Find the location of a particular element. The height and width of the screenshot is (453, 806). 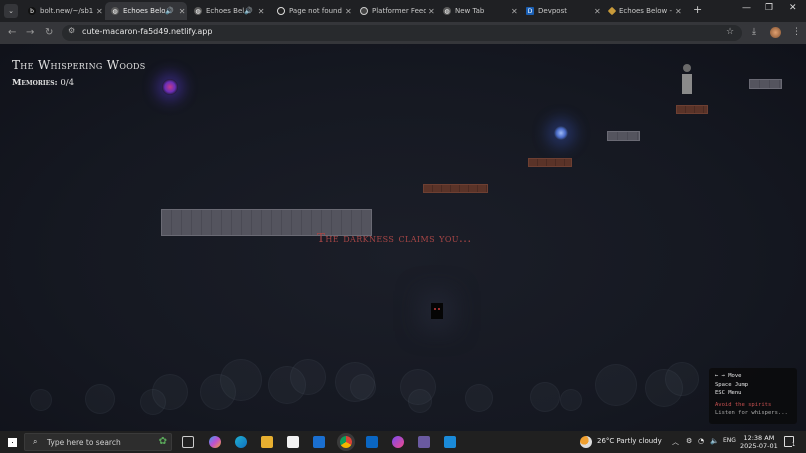

address-bar: ⚙ cute-macaron-fa5d49.netlify.app is located at coordinates (402, 33).